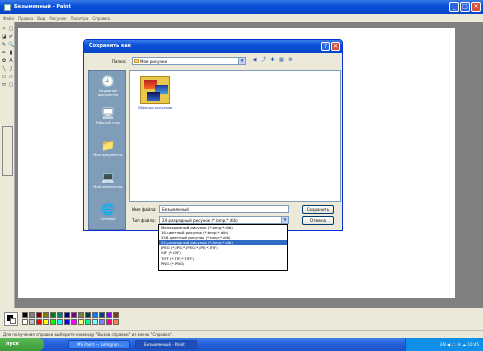  Describe the element at coordinates (224, 220) in the screenshot. I see `filetype-select: 24-разрядный рисунок (*.bmp;*.dib) ▼` at that location.